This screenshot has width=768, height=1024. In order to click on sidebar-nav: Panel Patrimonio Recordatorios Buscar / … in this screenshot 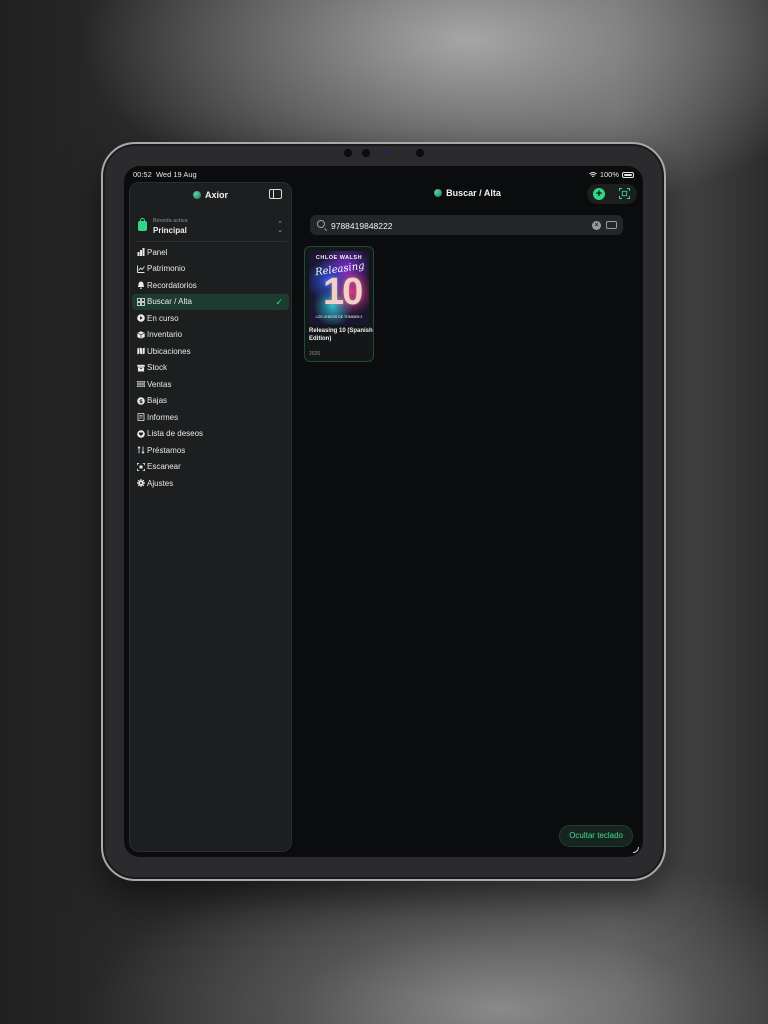, I will do `click(210, 368)`.